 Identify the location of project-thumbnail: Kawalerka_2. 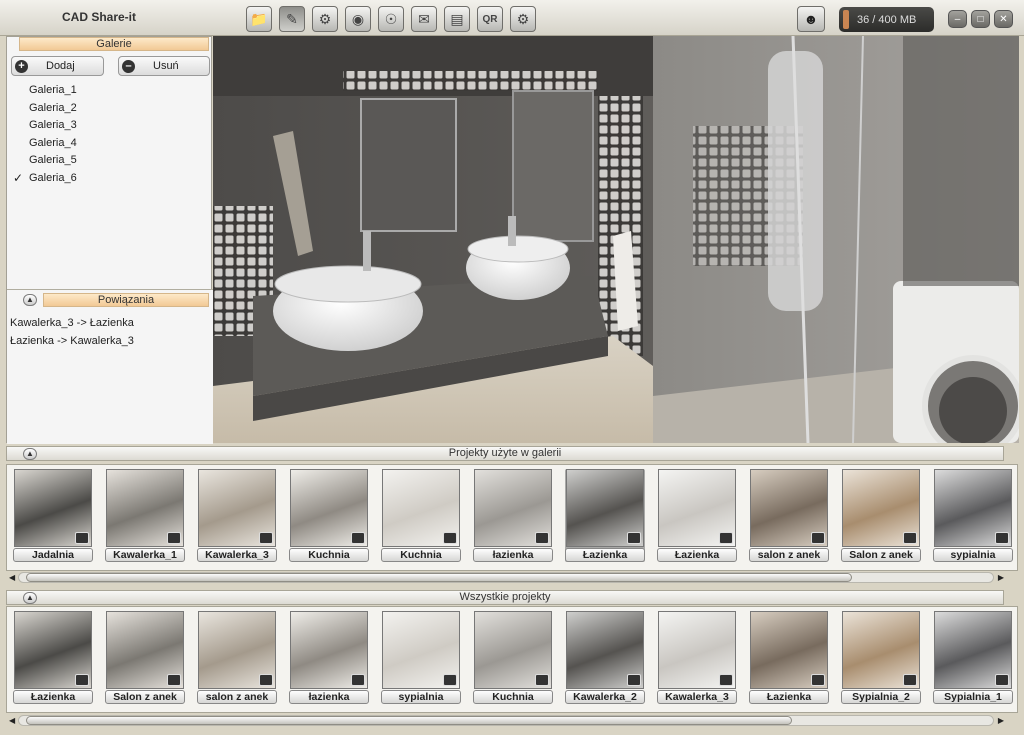
(605, 657).